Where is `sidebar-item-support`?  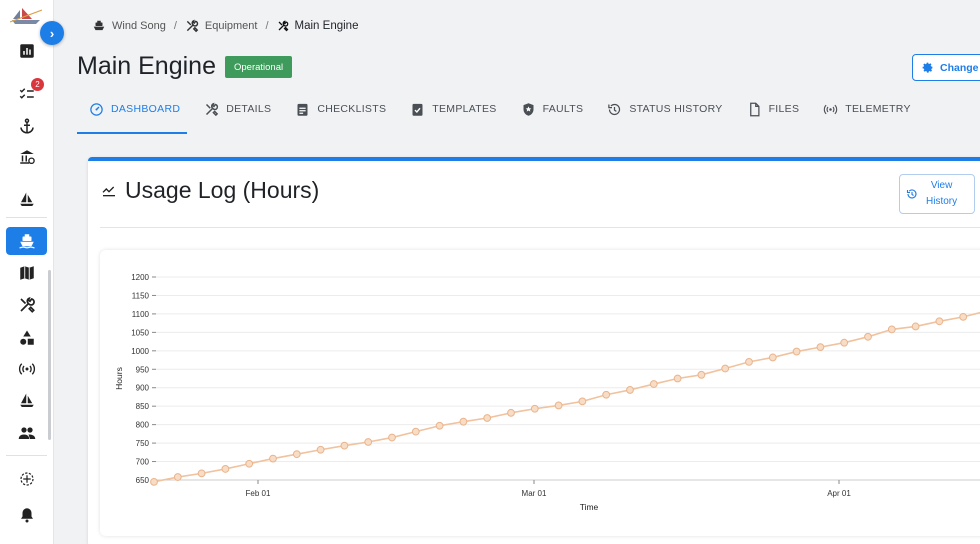
sidebar-item-support is located at coordinates (26, 479).